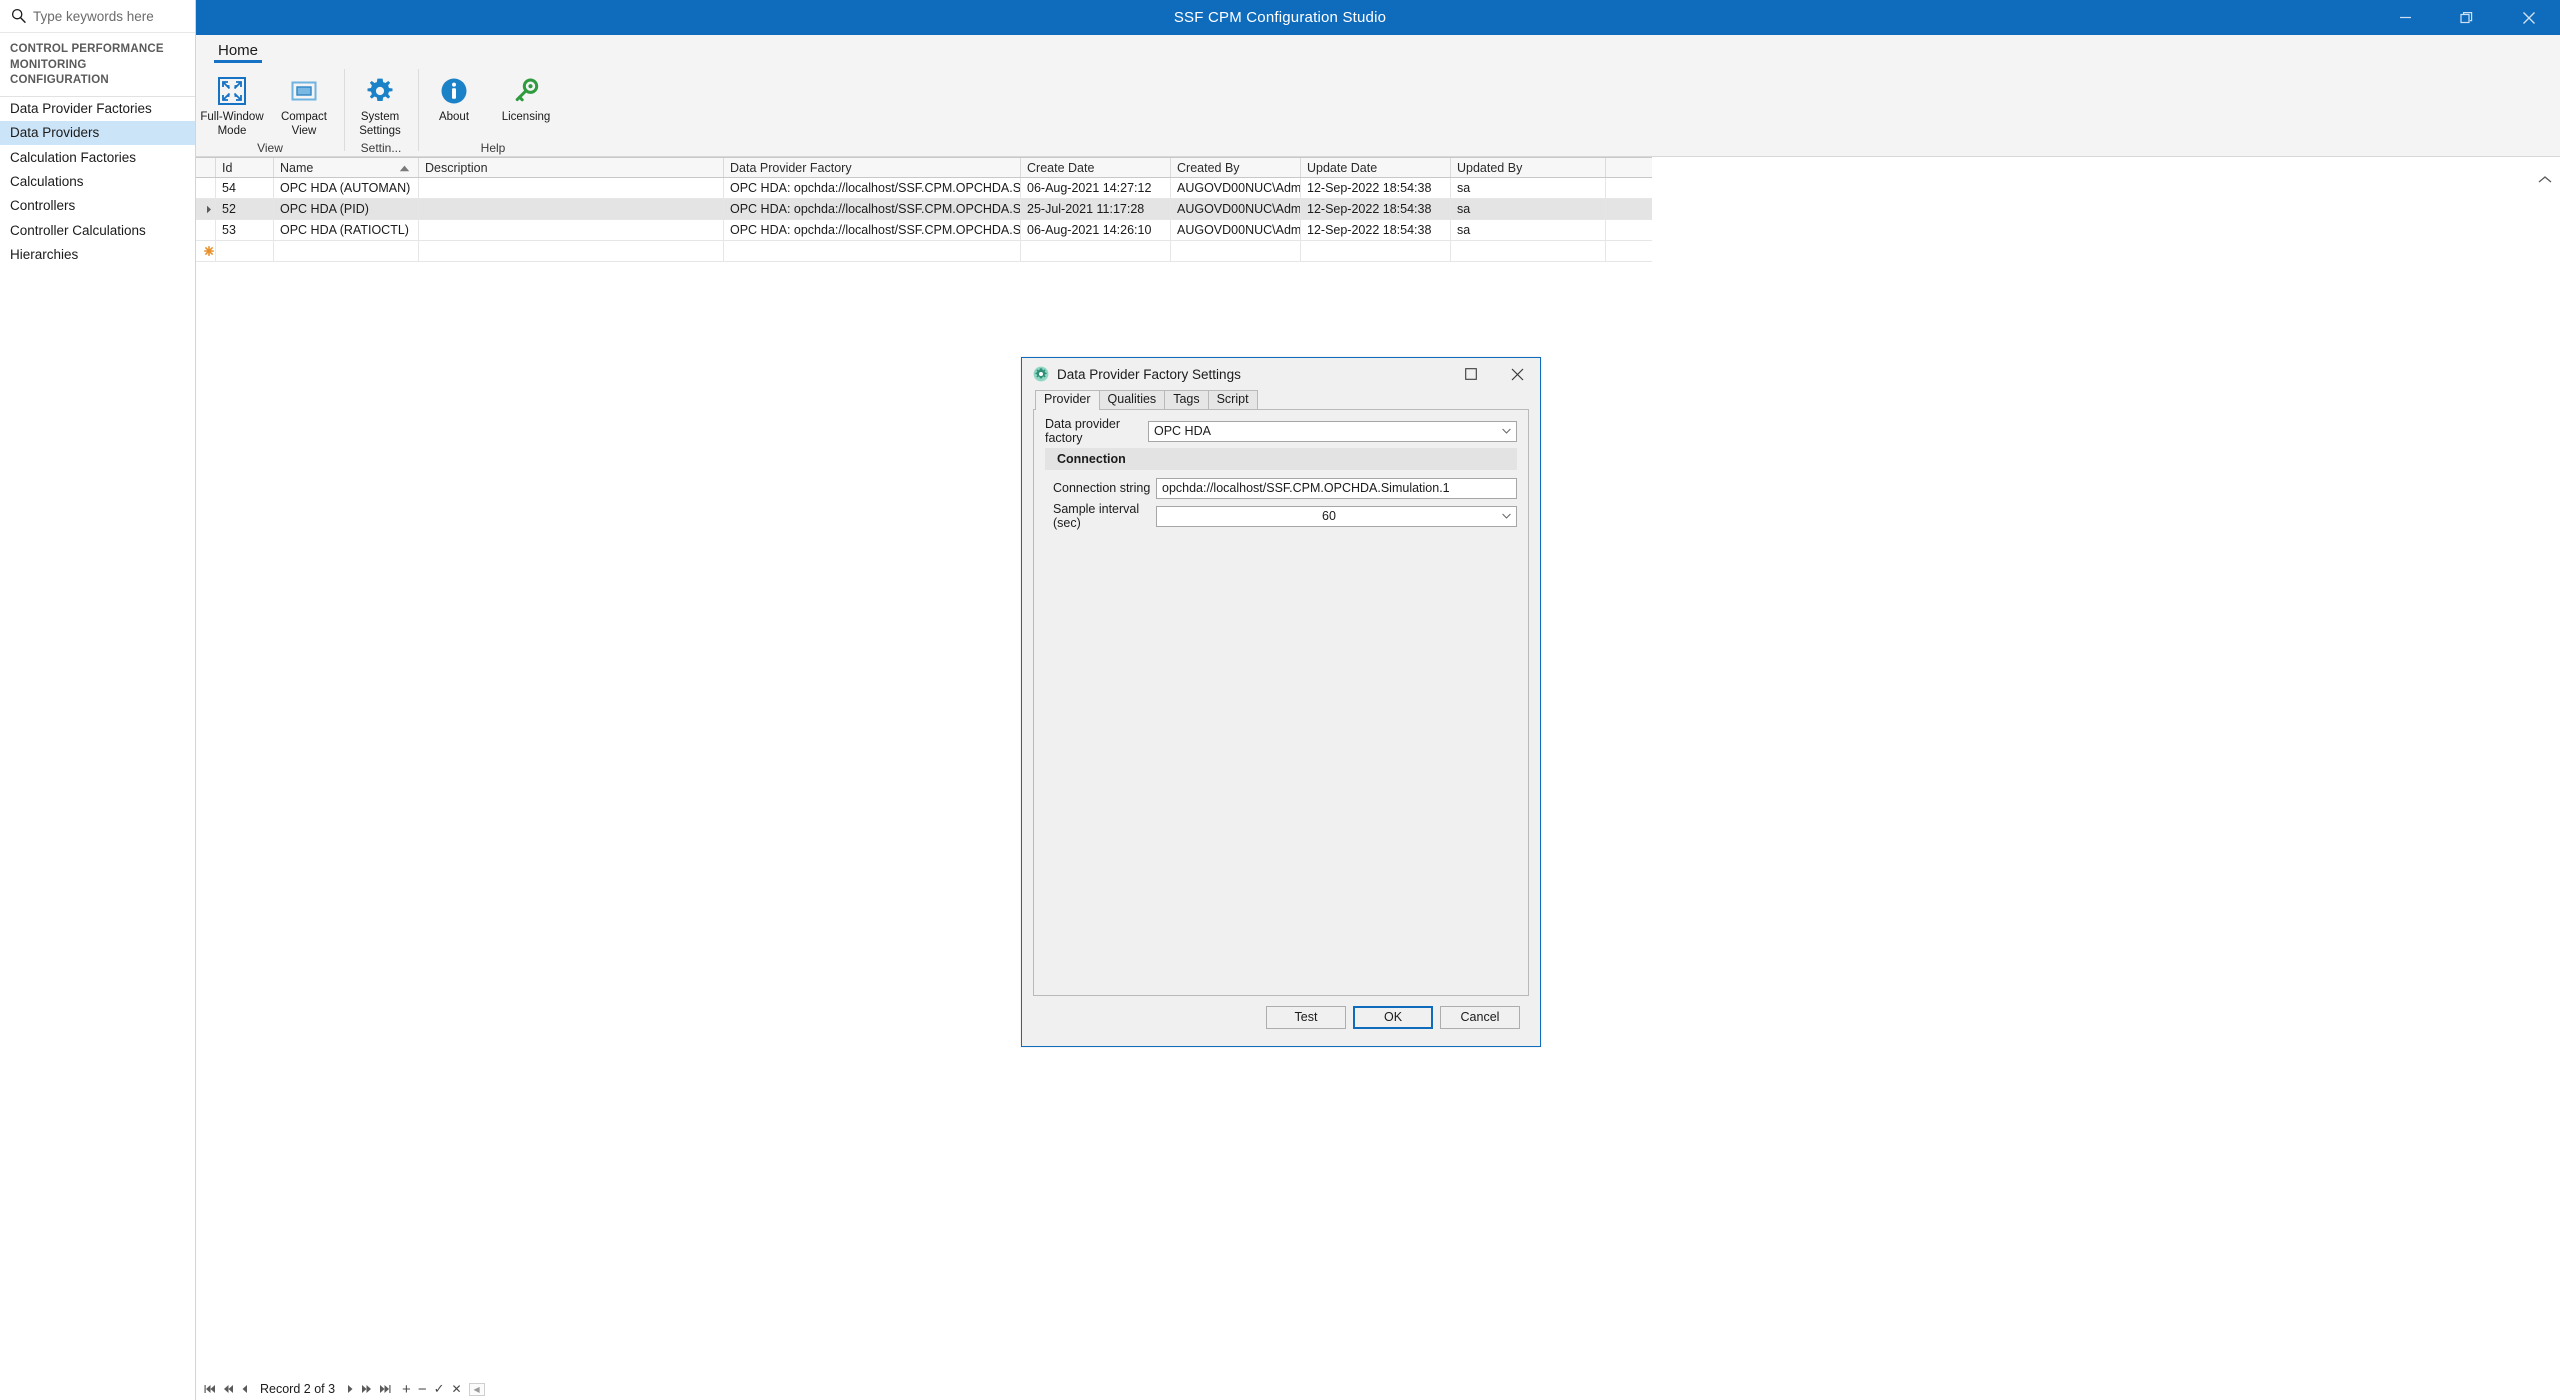 Image resolution: width=2560 pixels, height=1400 pixels. I want to click on grid-cell-create-date: 06-Aug-2021 14:26:10, so click(1096, 230).